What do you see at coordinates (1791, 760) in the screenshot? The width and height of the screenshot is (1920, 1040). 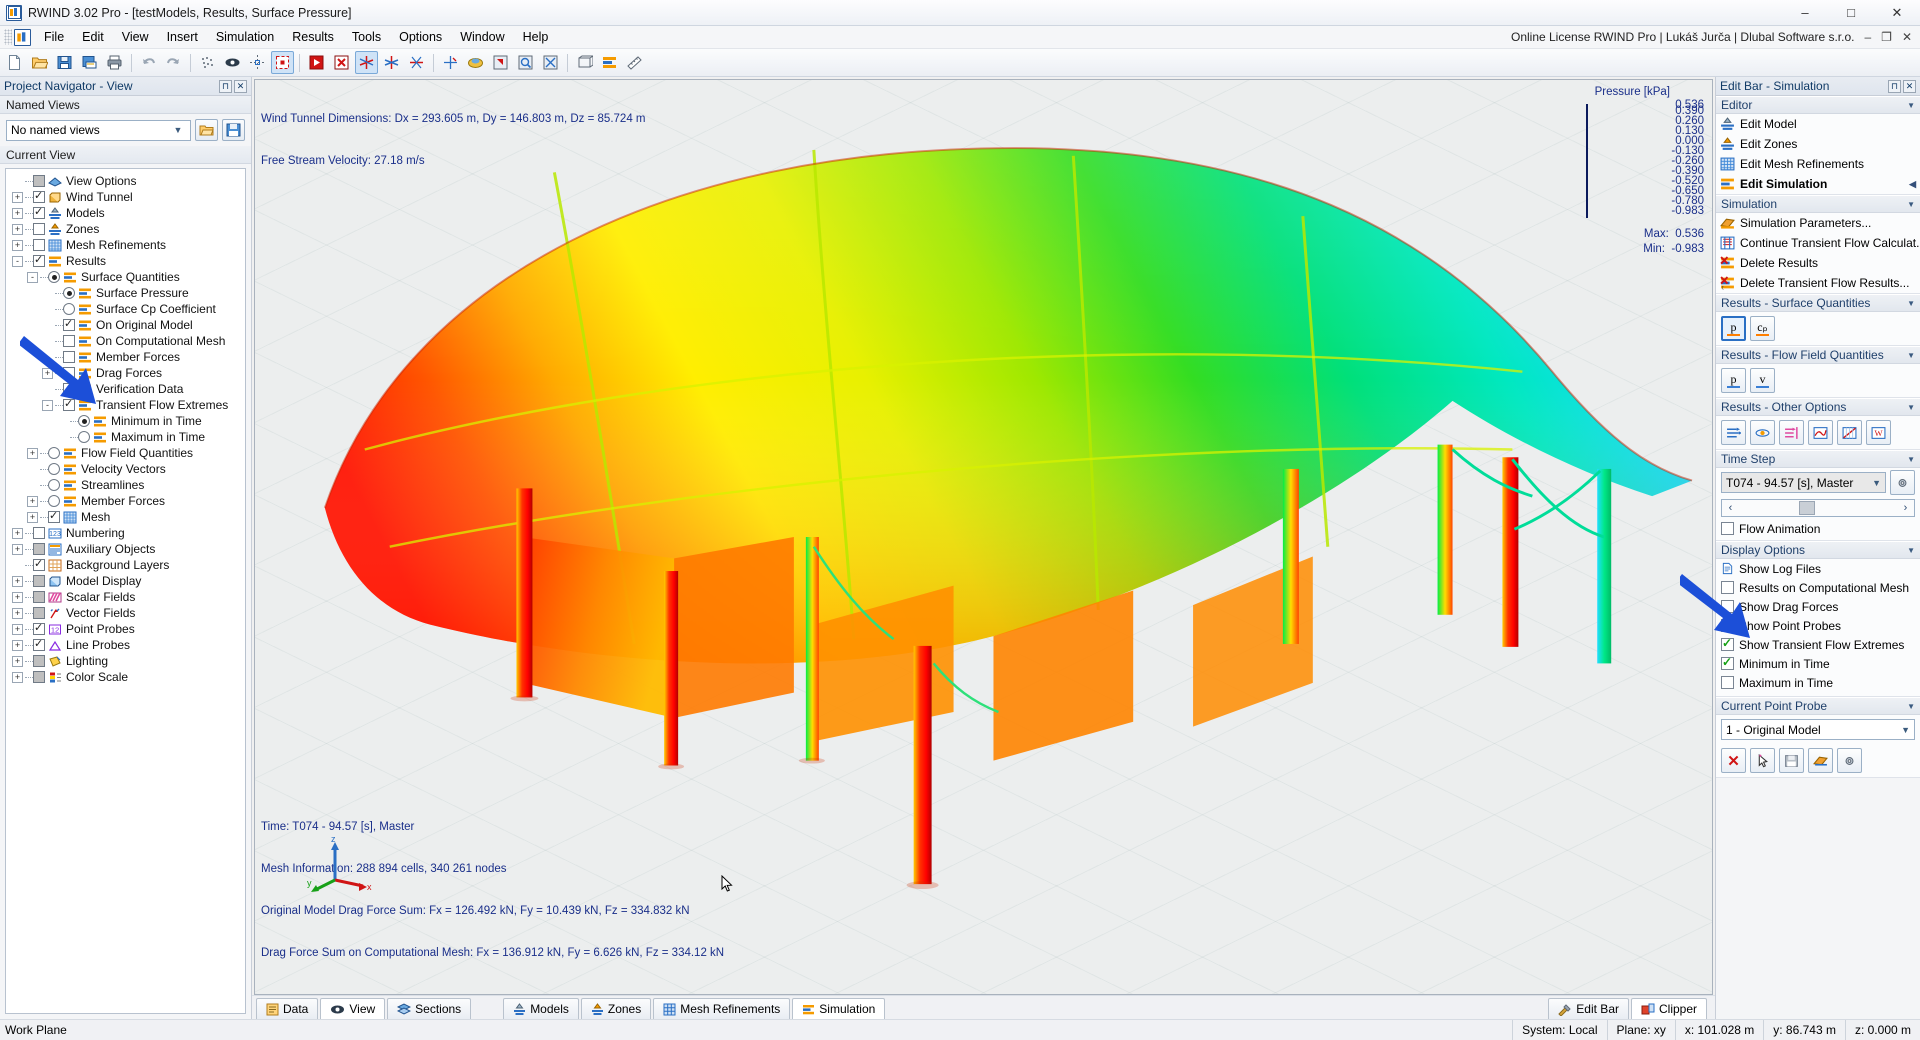 I see `save-probe-button` at bounding box center [1791, 760].